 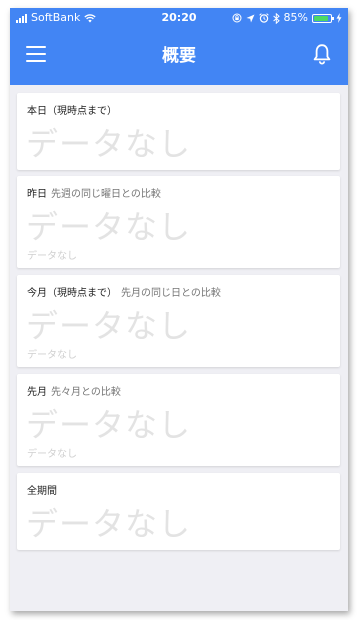 I want to click on card-title-row: 全期間, so click(x=42, y=489).